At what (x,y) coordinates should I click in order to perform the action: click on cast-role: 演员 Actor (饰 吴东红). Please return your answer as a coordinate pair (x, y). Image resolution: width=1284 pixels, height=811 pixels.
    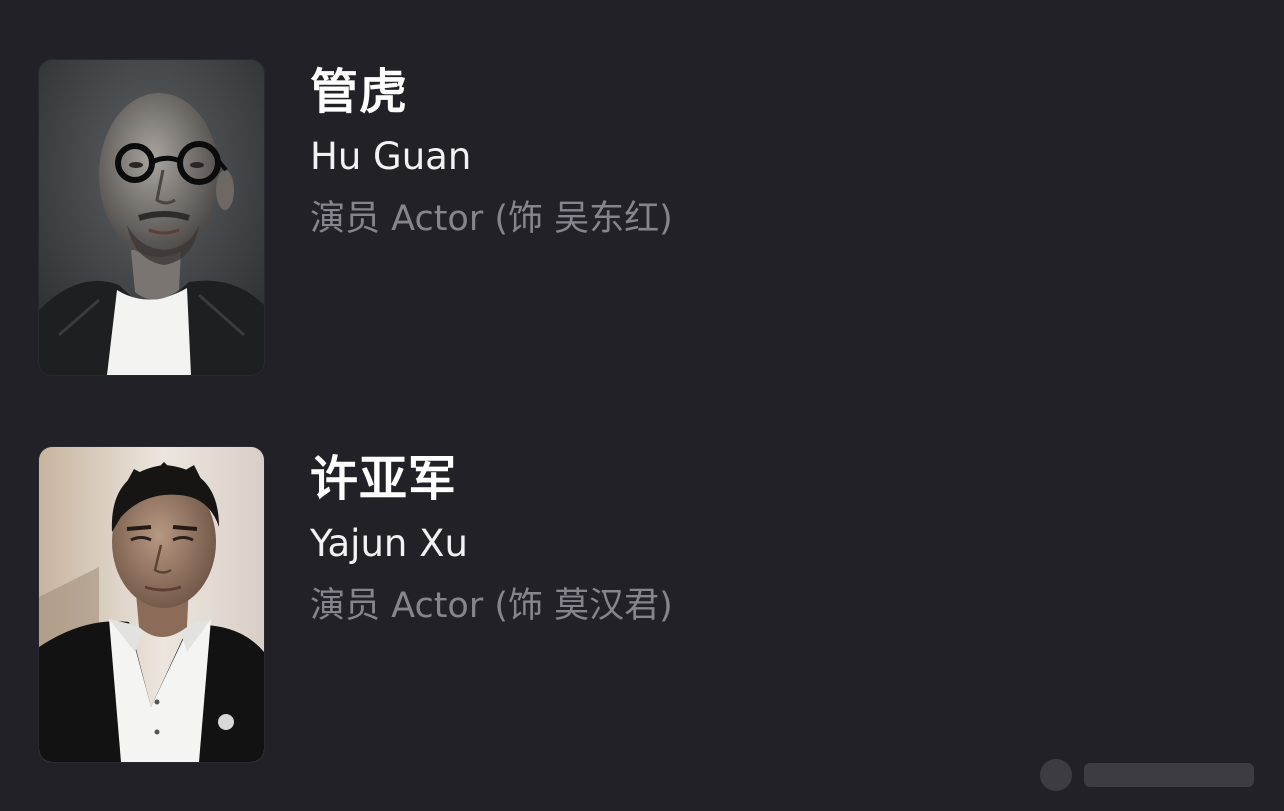
    Looking at the image, I should click on (491, 219).